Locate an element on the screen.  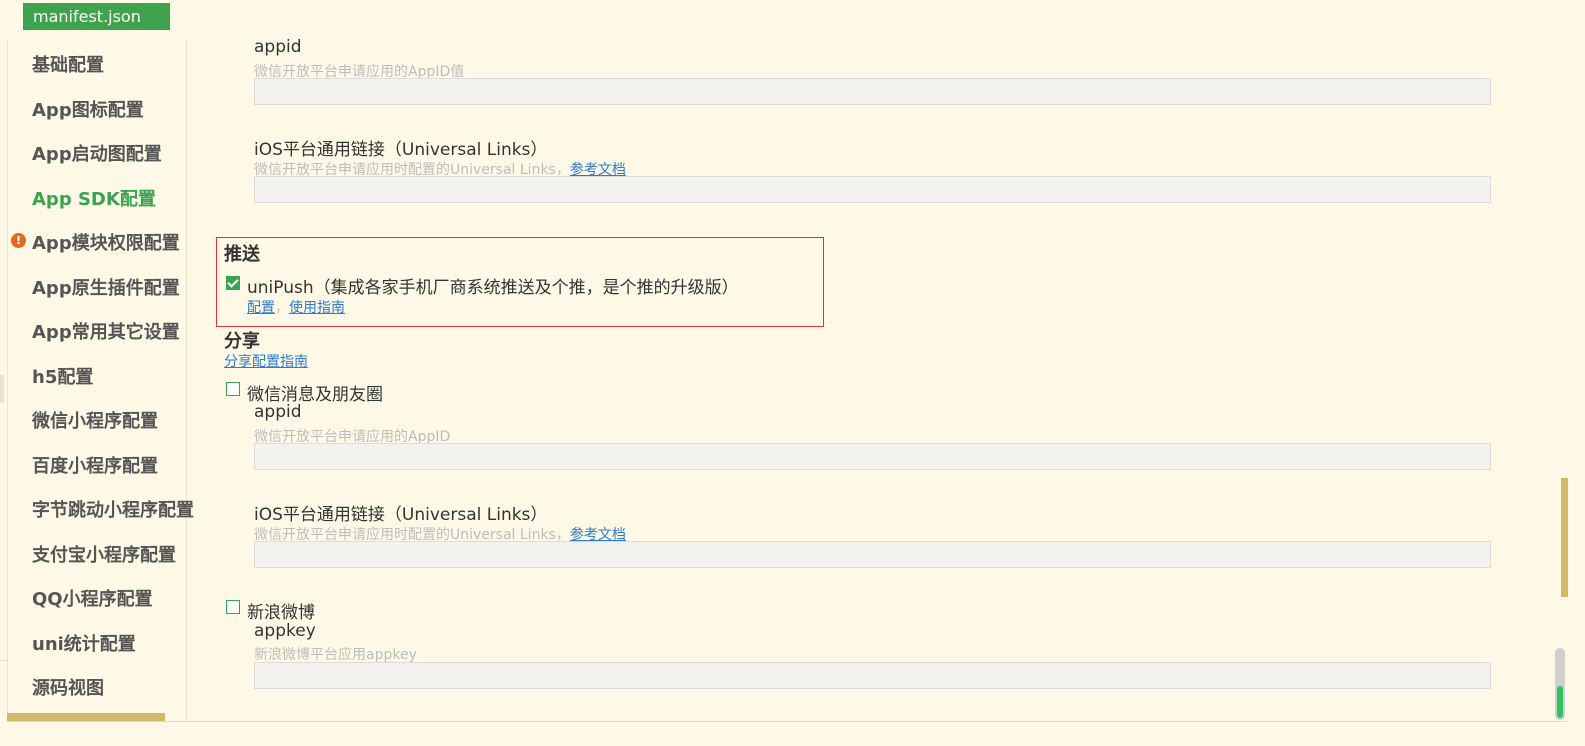
sidebar-item-h5: h5配置 is located at coordinates (62, 376).